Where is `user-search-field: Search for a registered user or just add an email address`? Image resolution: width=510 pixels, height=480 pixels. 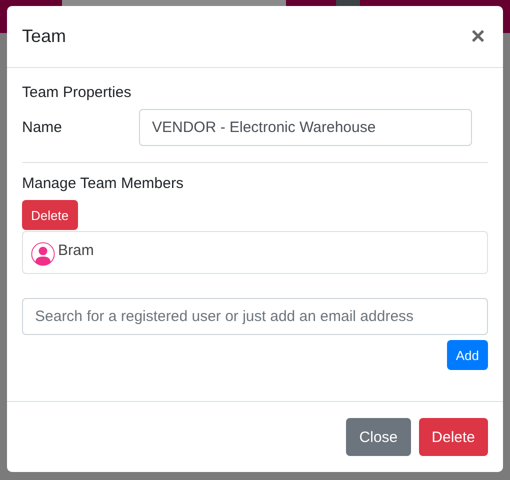 user-search-field: Search for a registered user or just add an email address is located at coordinates (255, 316).